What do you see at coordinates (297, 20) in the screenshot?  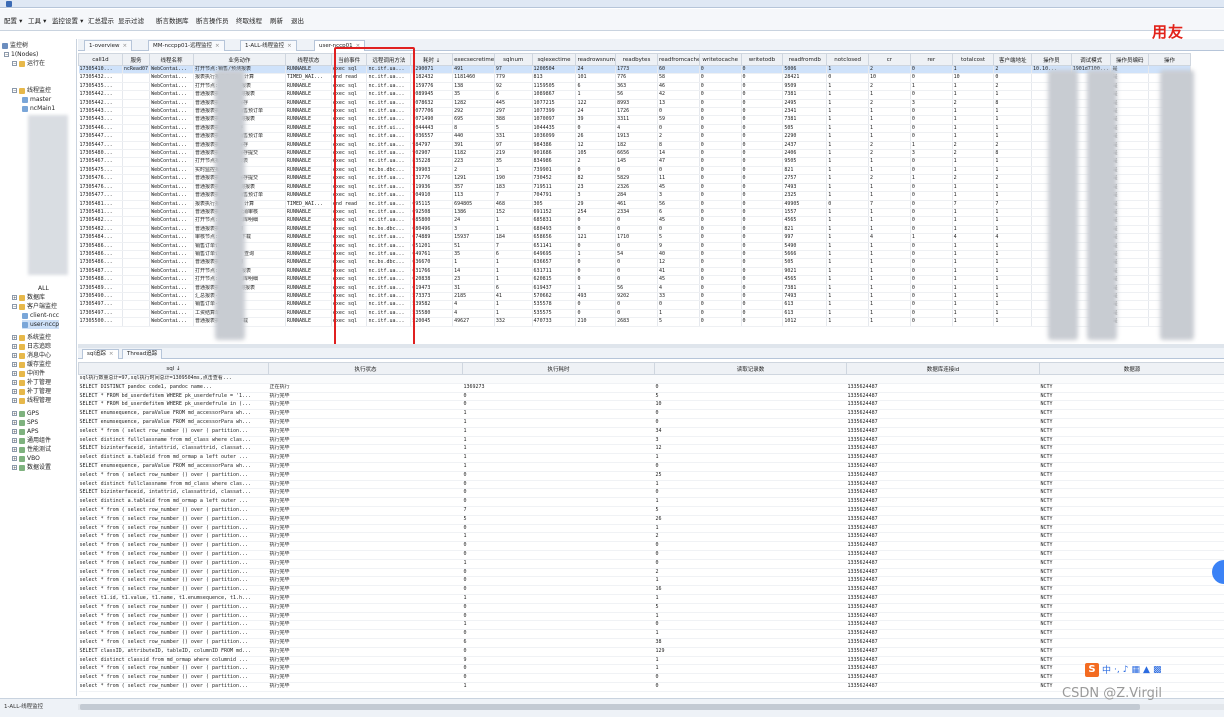 I see `menu-exit: 退出` at bounding box center [297, 20].